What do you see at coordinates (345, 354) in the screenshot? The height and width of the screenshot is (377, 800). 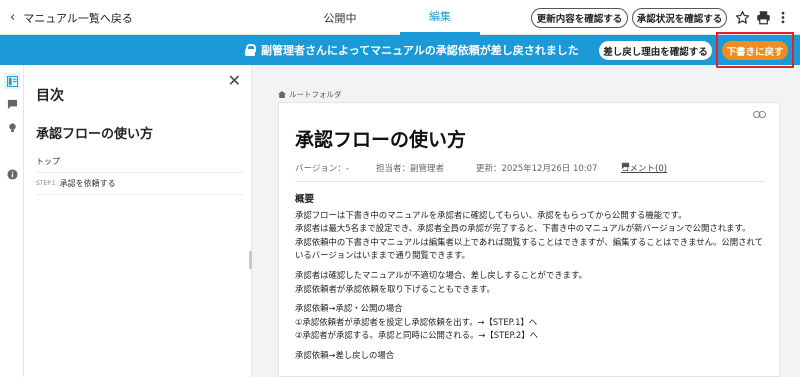 I see `paragraph: 承認依頼→差し戻しの場合` at bounding box center [345, 354].